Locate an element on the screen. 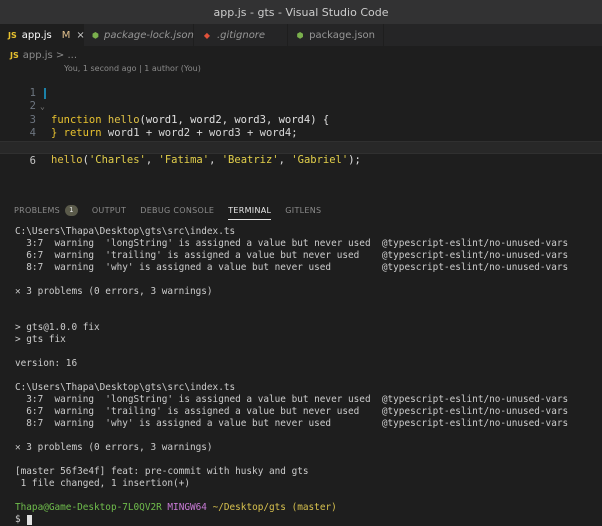 This screenshot has width=602, height=526. prompt-shell: MINGW64 is located at coordinates (187, 507).